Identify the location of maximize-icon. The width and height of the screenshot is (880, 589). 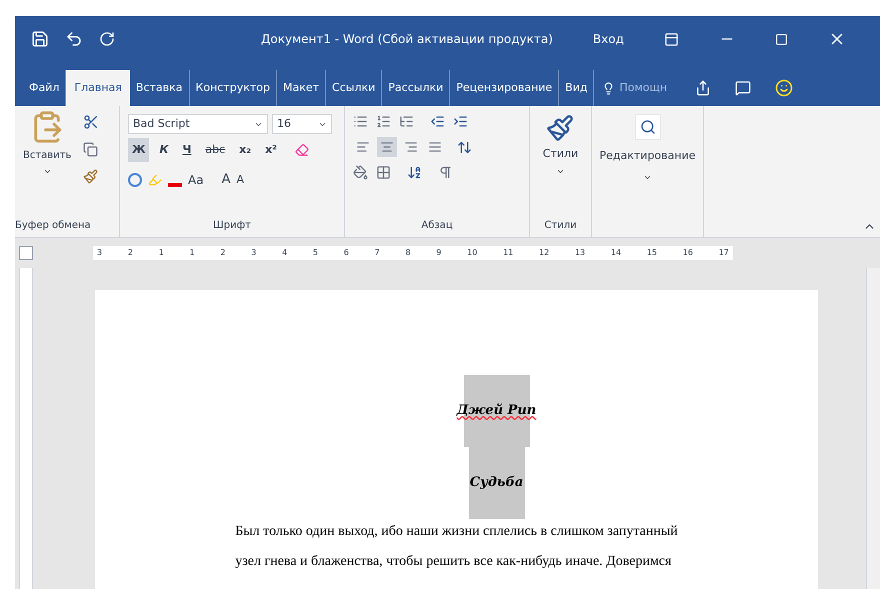
(781, 39).